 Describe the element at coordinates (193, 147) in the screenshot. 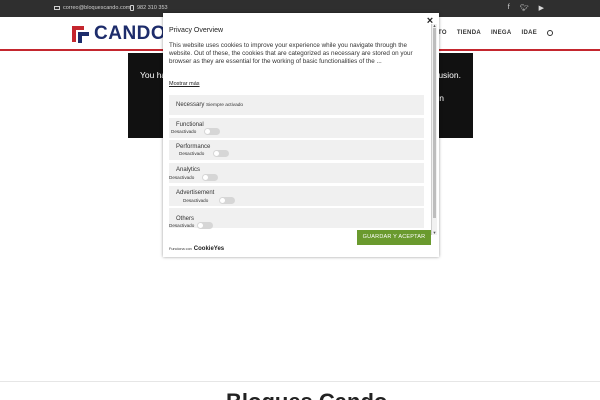

I see `category-label: Performance` at that location.